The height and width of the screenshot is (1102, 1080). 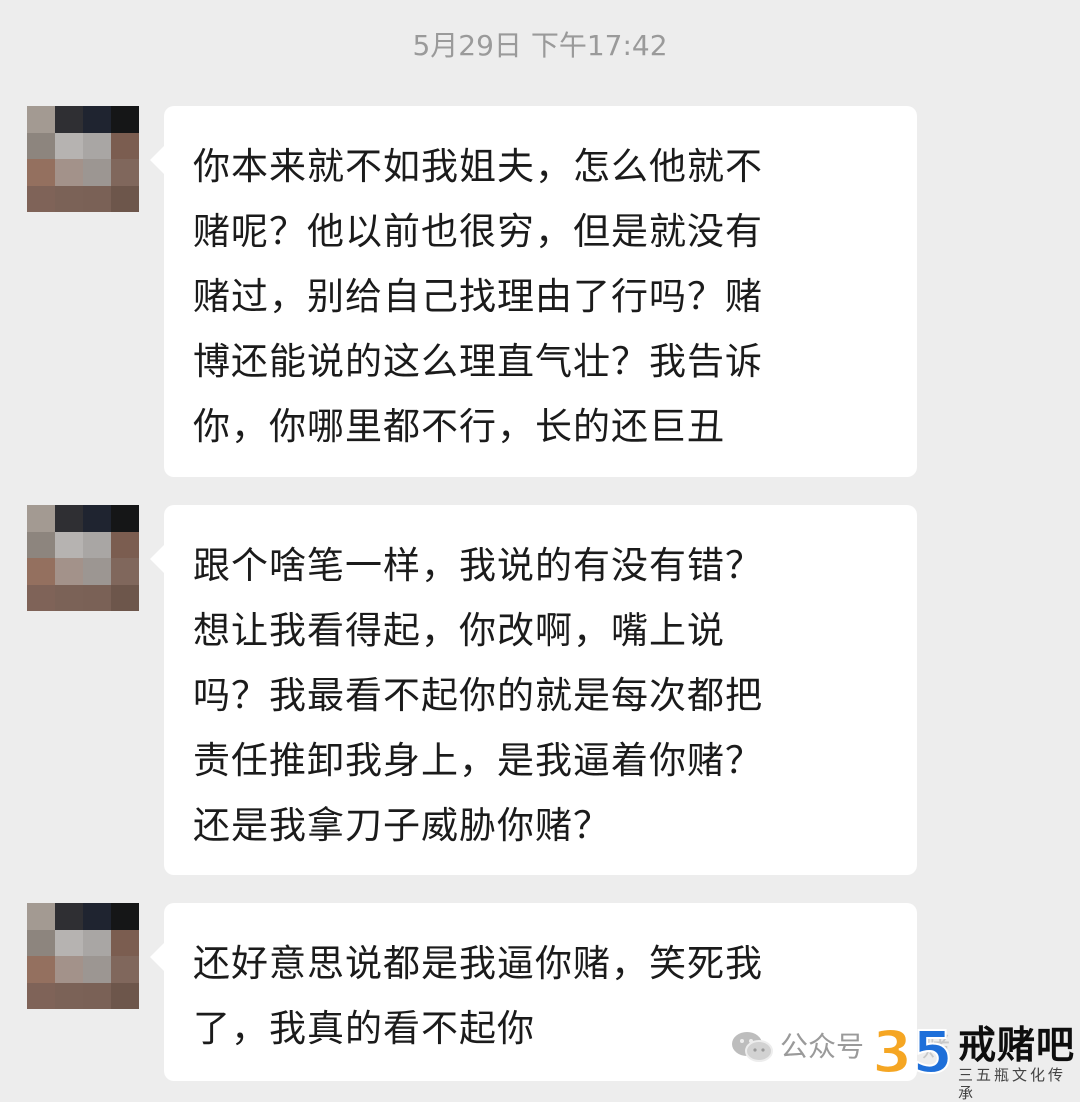 I want to click on svg-text: 35, so click(x=911, y=1050).